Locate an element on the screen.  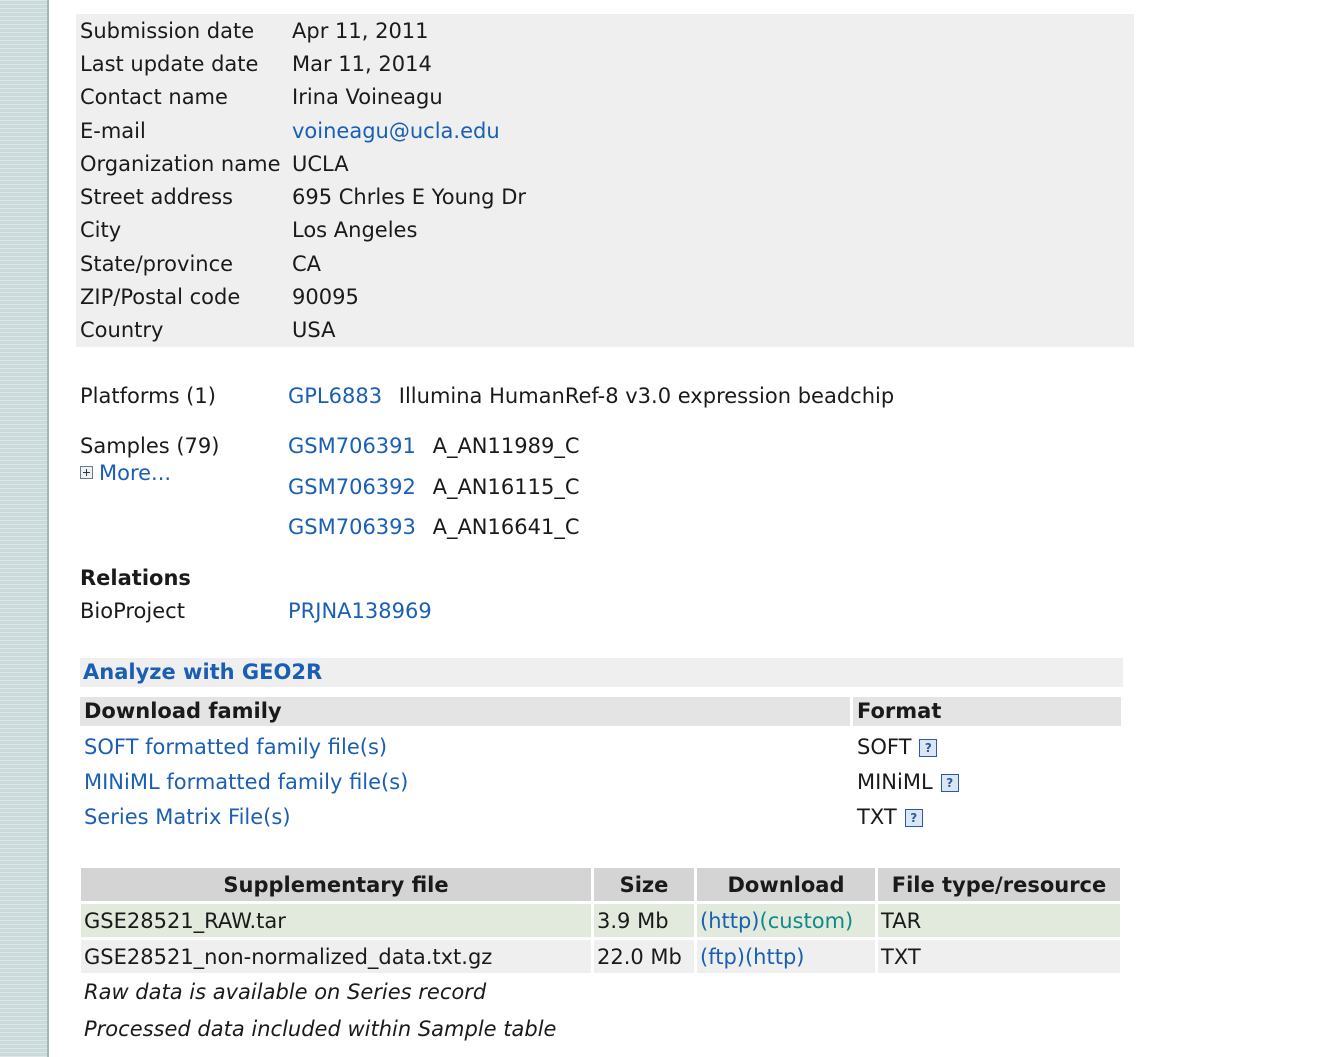
header-file-type: File type/resource is located at coordinates (999, 884).